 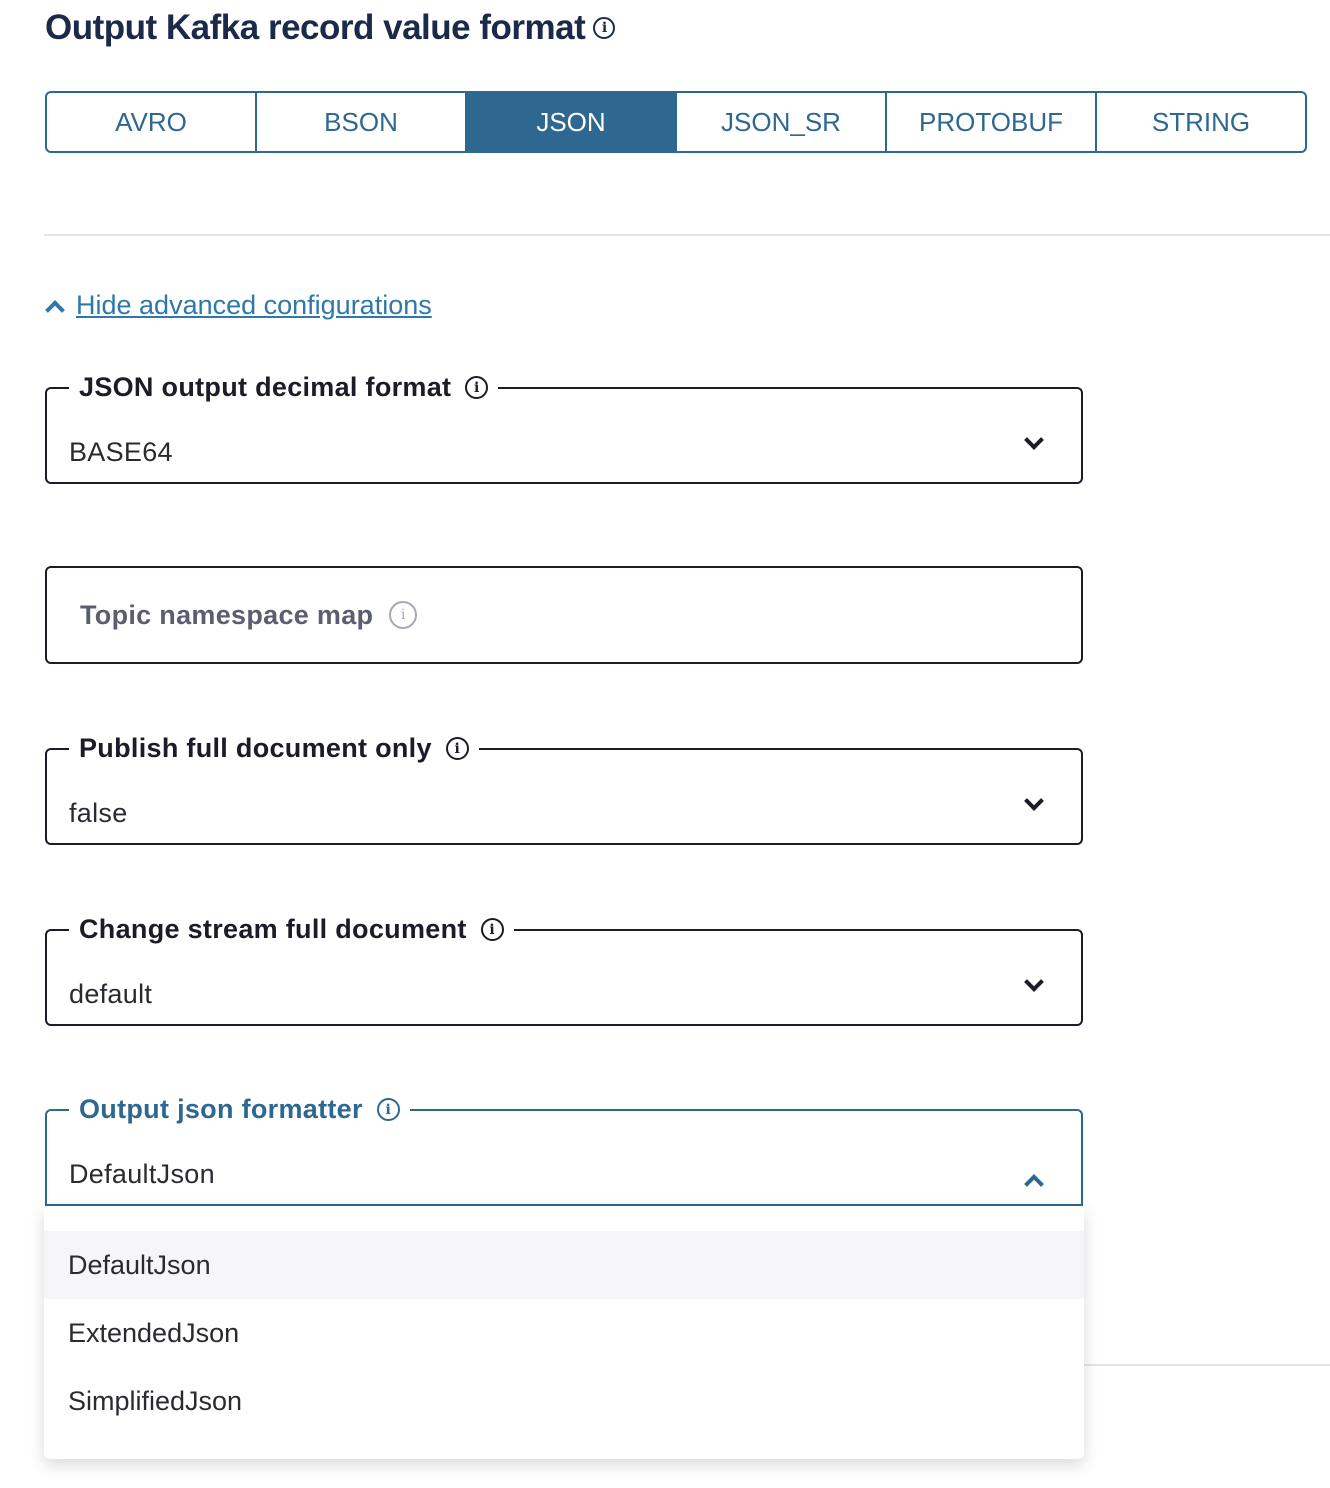 What do you see at coordinates (227, 614) in the screenshot?
I see `placeholder-text: Topic namespace map` at bounding box center [227, 614].